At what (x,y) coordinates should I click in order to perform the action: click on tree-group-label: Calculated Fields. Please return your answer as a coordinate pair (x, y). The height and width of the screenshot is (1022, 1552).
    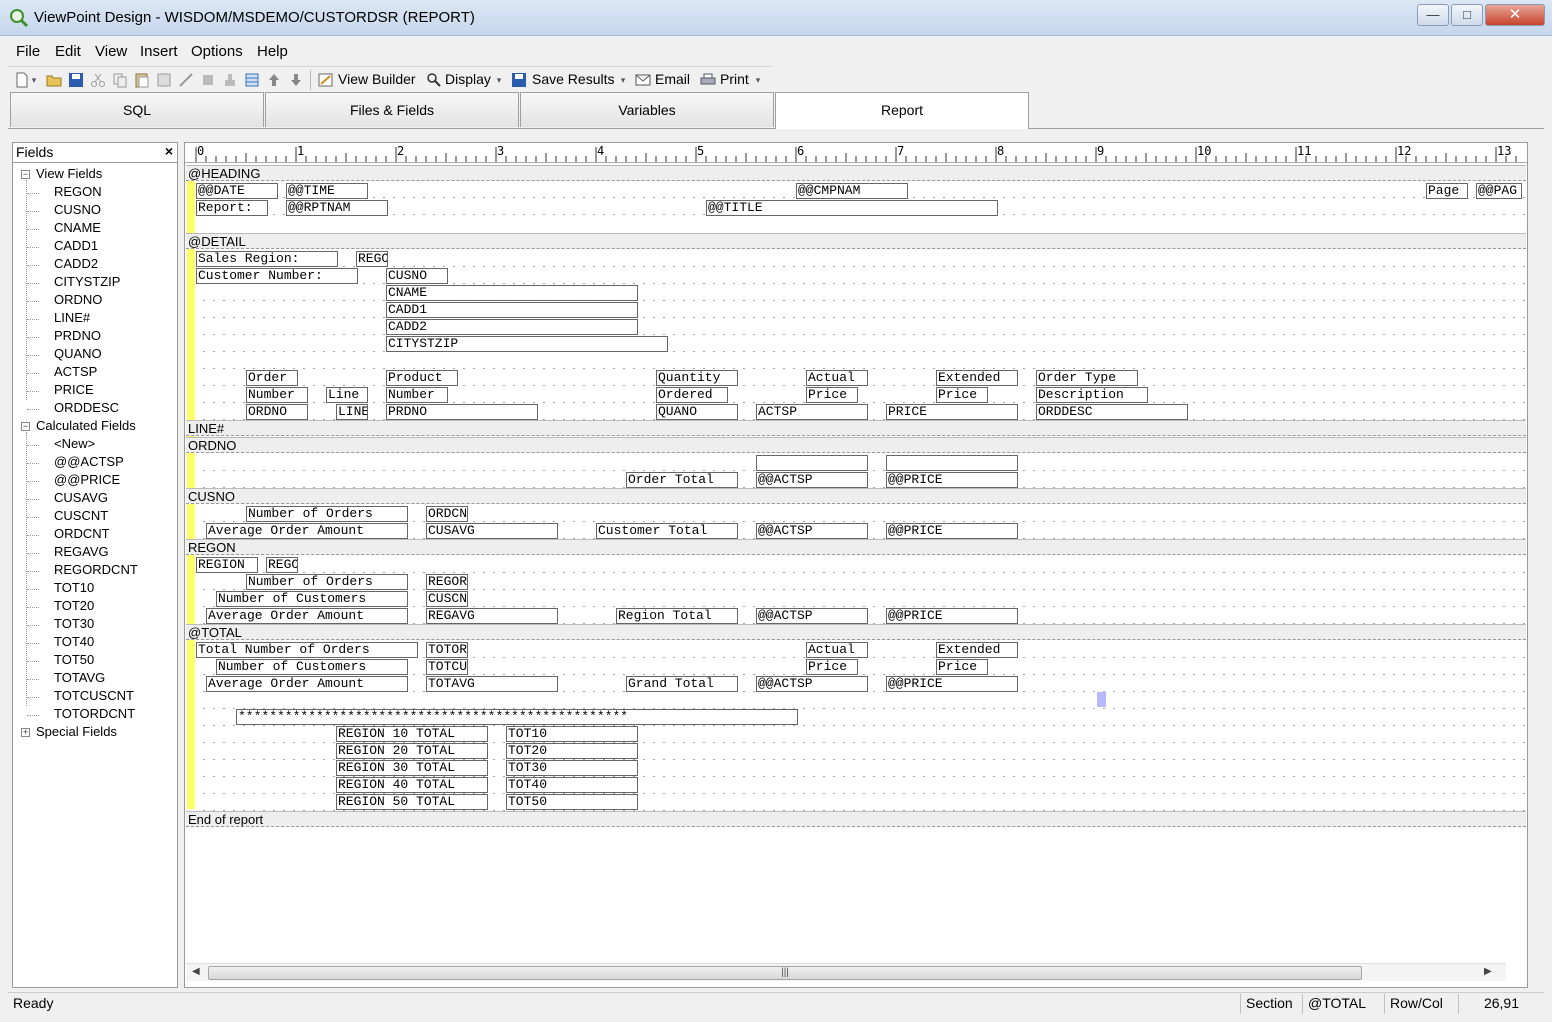
    Looking at the image, I should click on (86, 425).